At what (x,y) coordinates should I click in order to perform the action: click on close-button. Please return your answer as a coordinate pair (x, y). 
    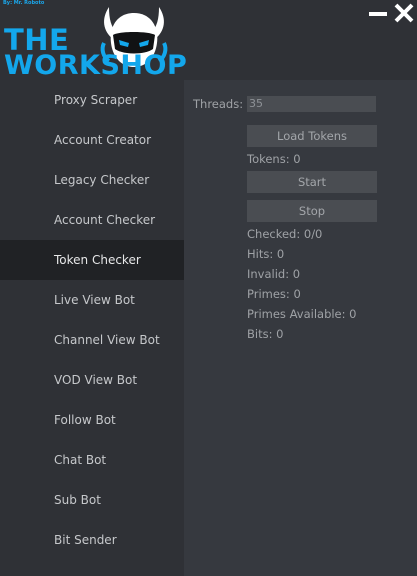
    Looking at the image, I should click on (404, 13).